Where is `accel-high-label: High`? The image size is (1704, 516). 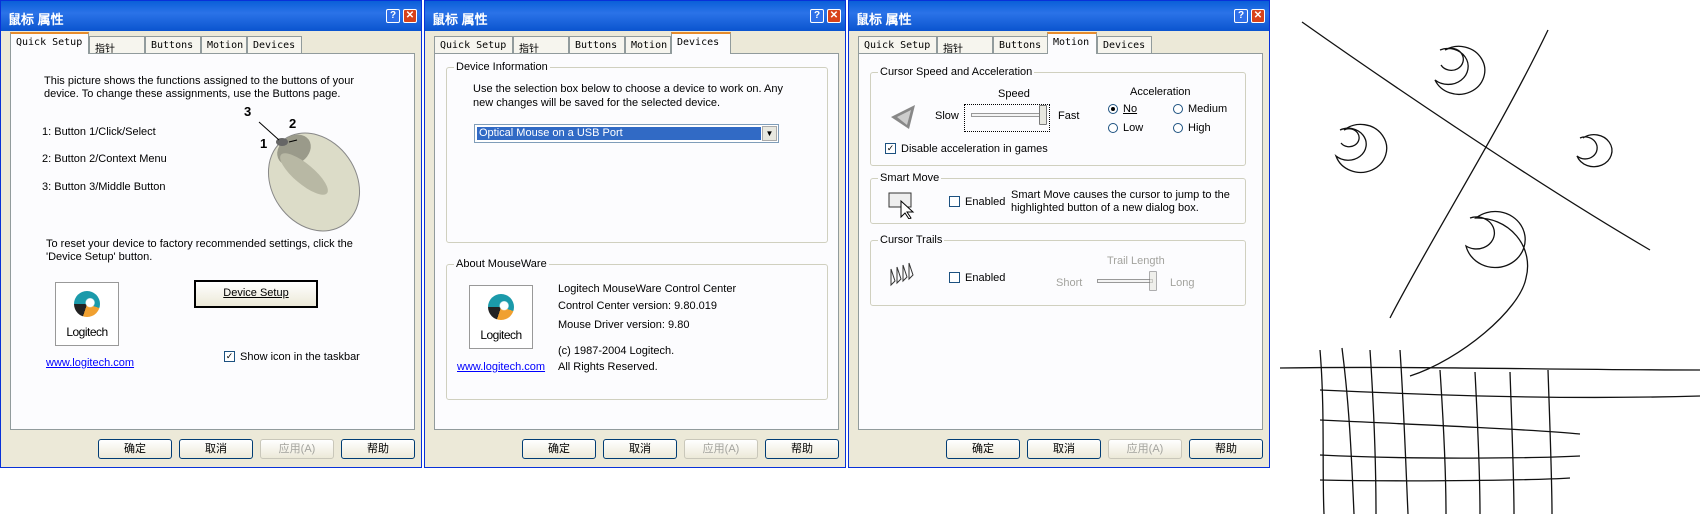 accel-high-label: High is located at coordinates (1199, 128).